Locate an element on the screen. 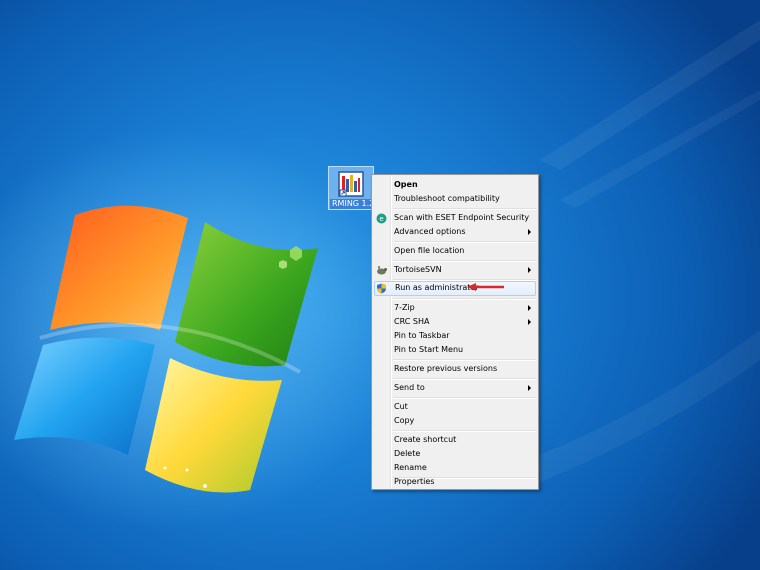 The image size is (760, 570). menu-item-label: Open is located at coordinates (406, 184).